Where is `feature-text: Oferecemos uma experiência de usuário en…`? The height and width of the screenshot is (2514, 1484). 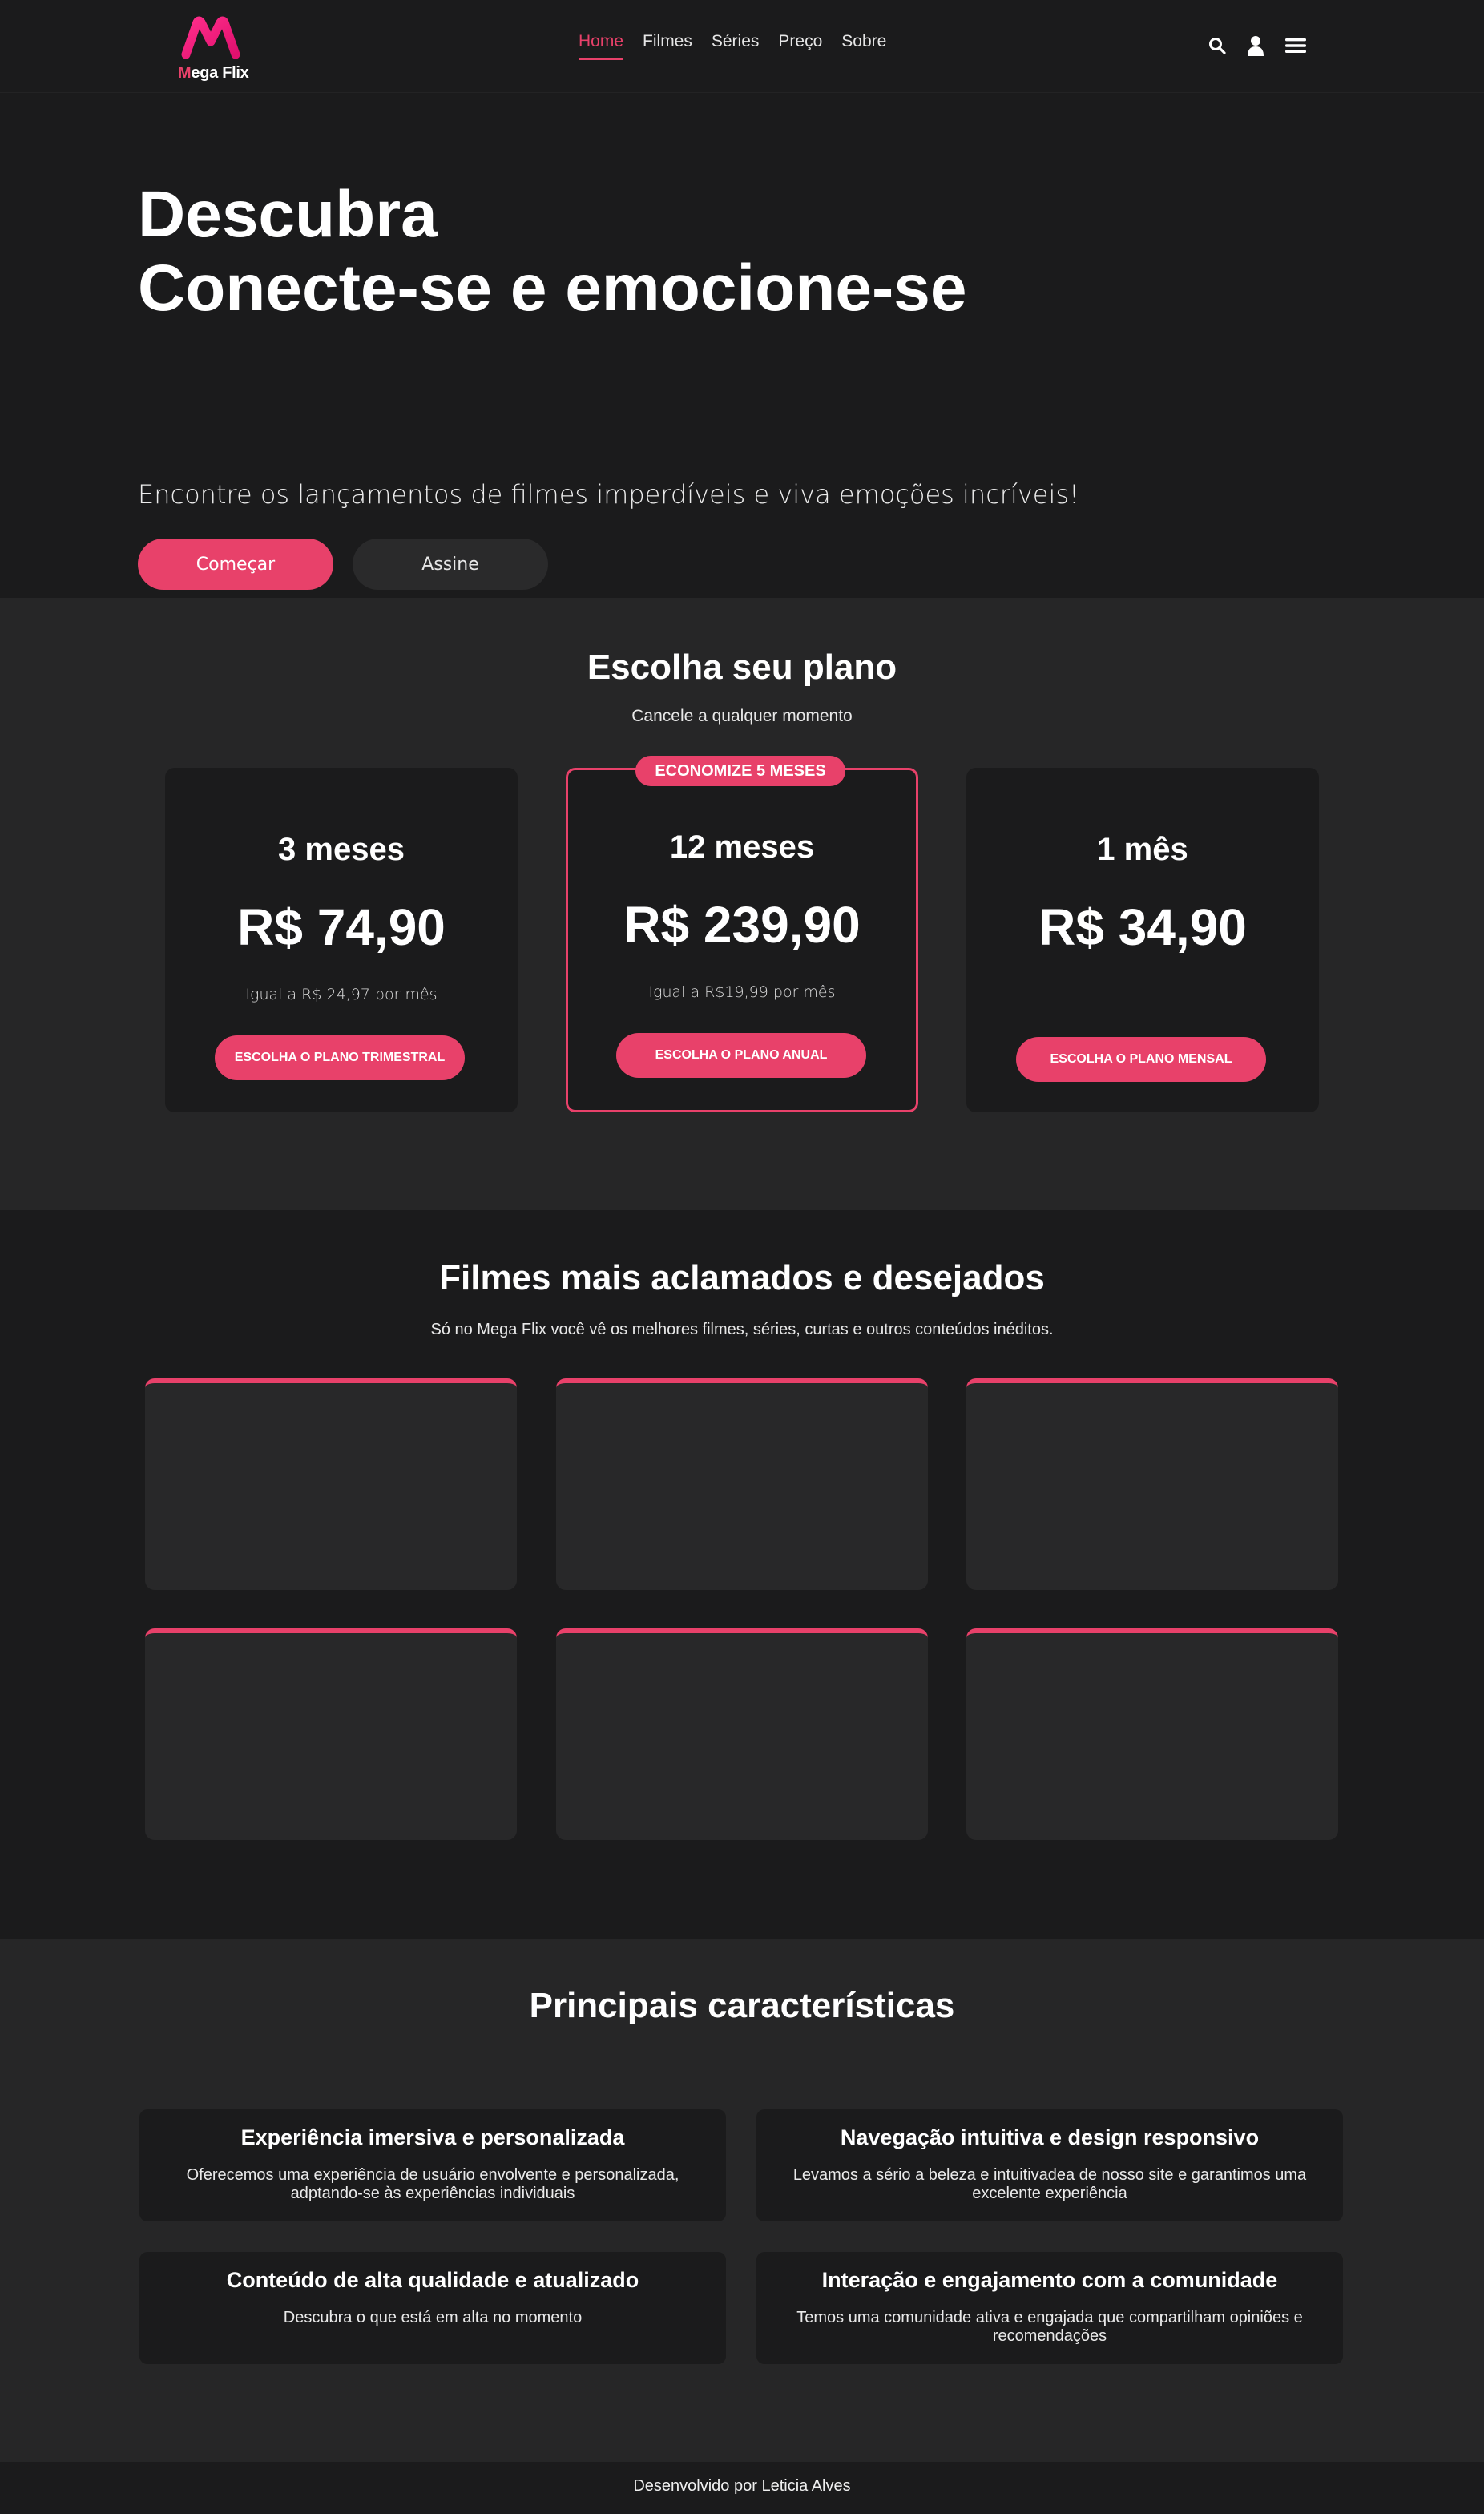 feature-text: Oferecemos uma experiência de usuário en… is located at coordinates (432, 2184).